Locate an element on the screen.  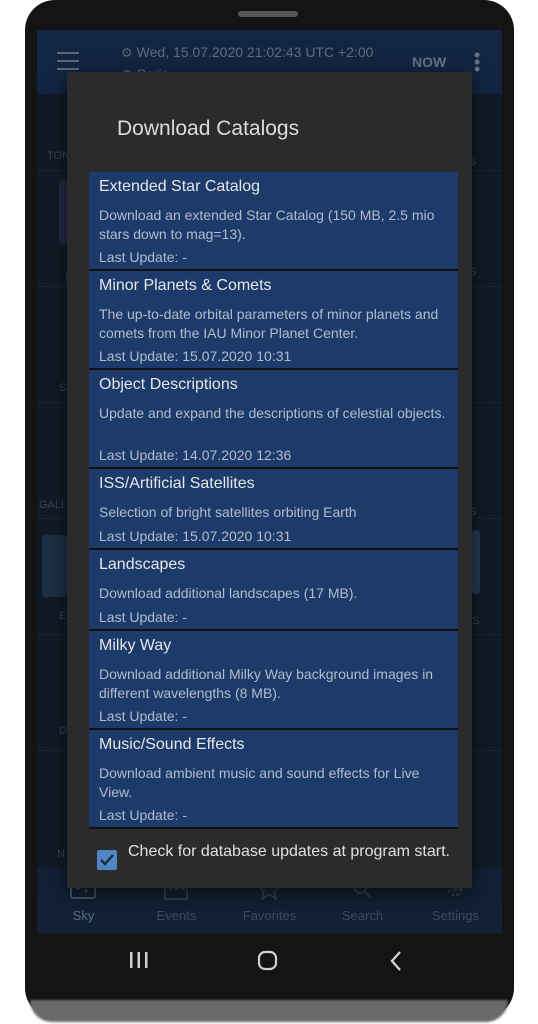
back-icon is located at coordinates (396, 961).